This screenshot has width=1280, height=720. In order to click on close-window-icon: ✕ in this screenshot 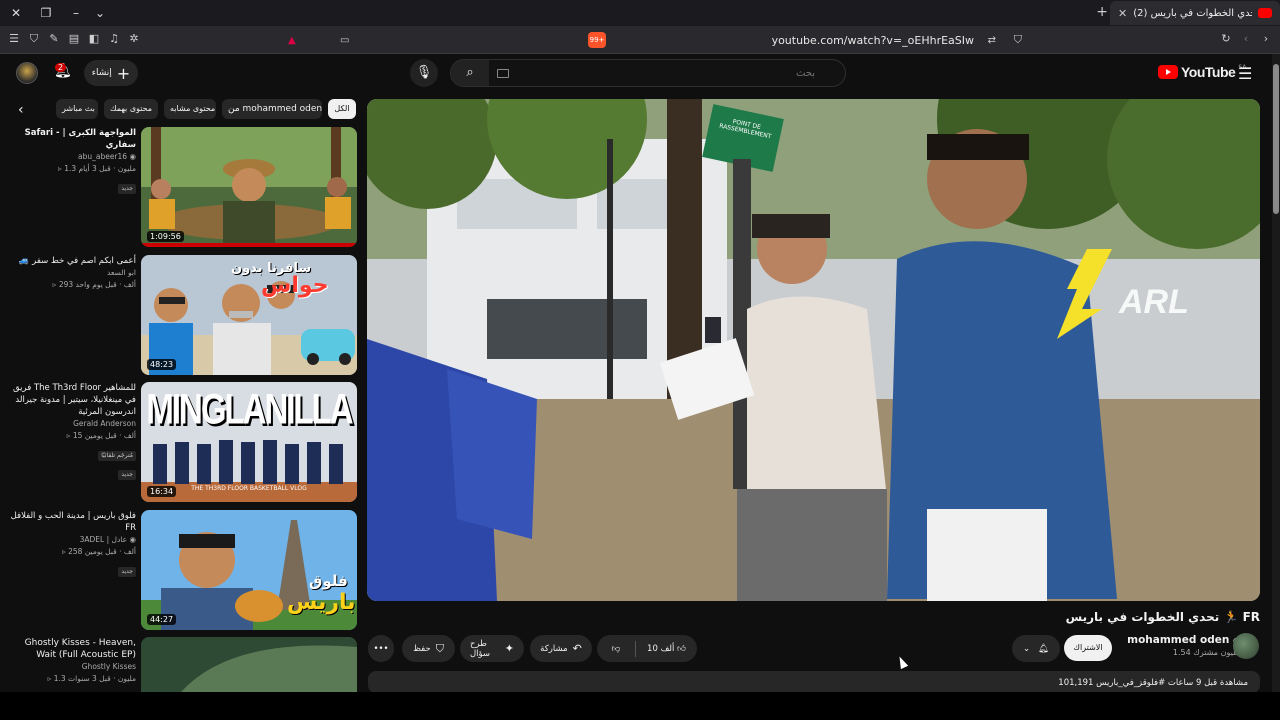, I will do `click(16, 13)`.